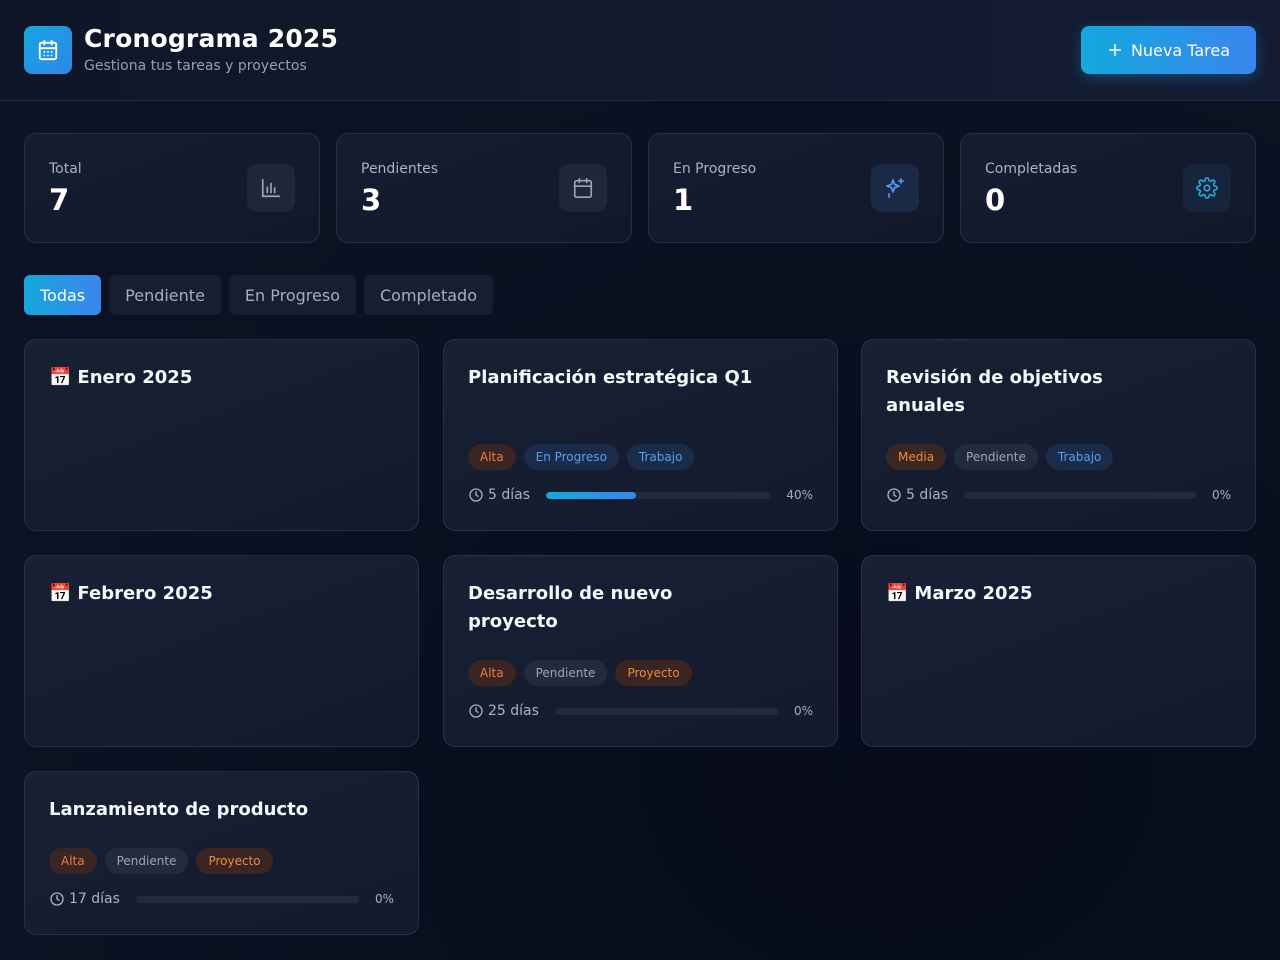  Describe the element at coordinates (63, 295) in the screenshot. I see `filter-all: Todas` at that location.